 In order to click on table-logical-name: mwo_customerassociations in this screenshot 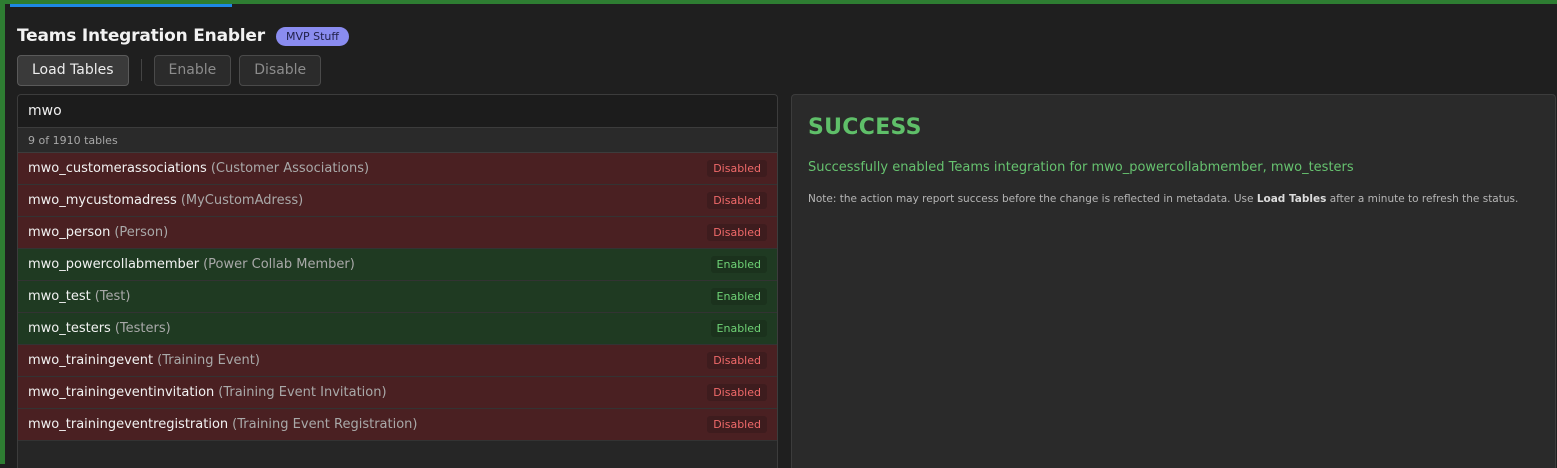, I will do `click(117, 168)`.